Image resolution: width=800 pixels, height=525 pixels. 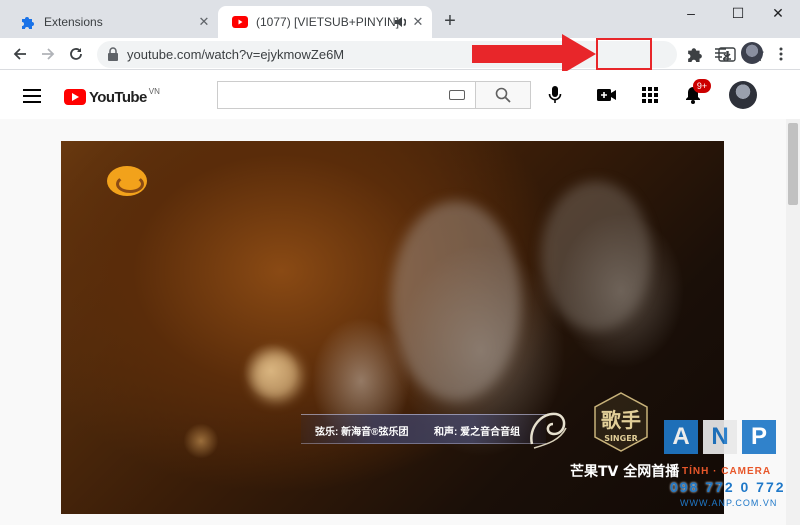 What do you see at coordinates (154, 91) in the screenshot?
I see `country-code: VN` at bounding box center [154, 91].